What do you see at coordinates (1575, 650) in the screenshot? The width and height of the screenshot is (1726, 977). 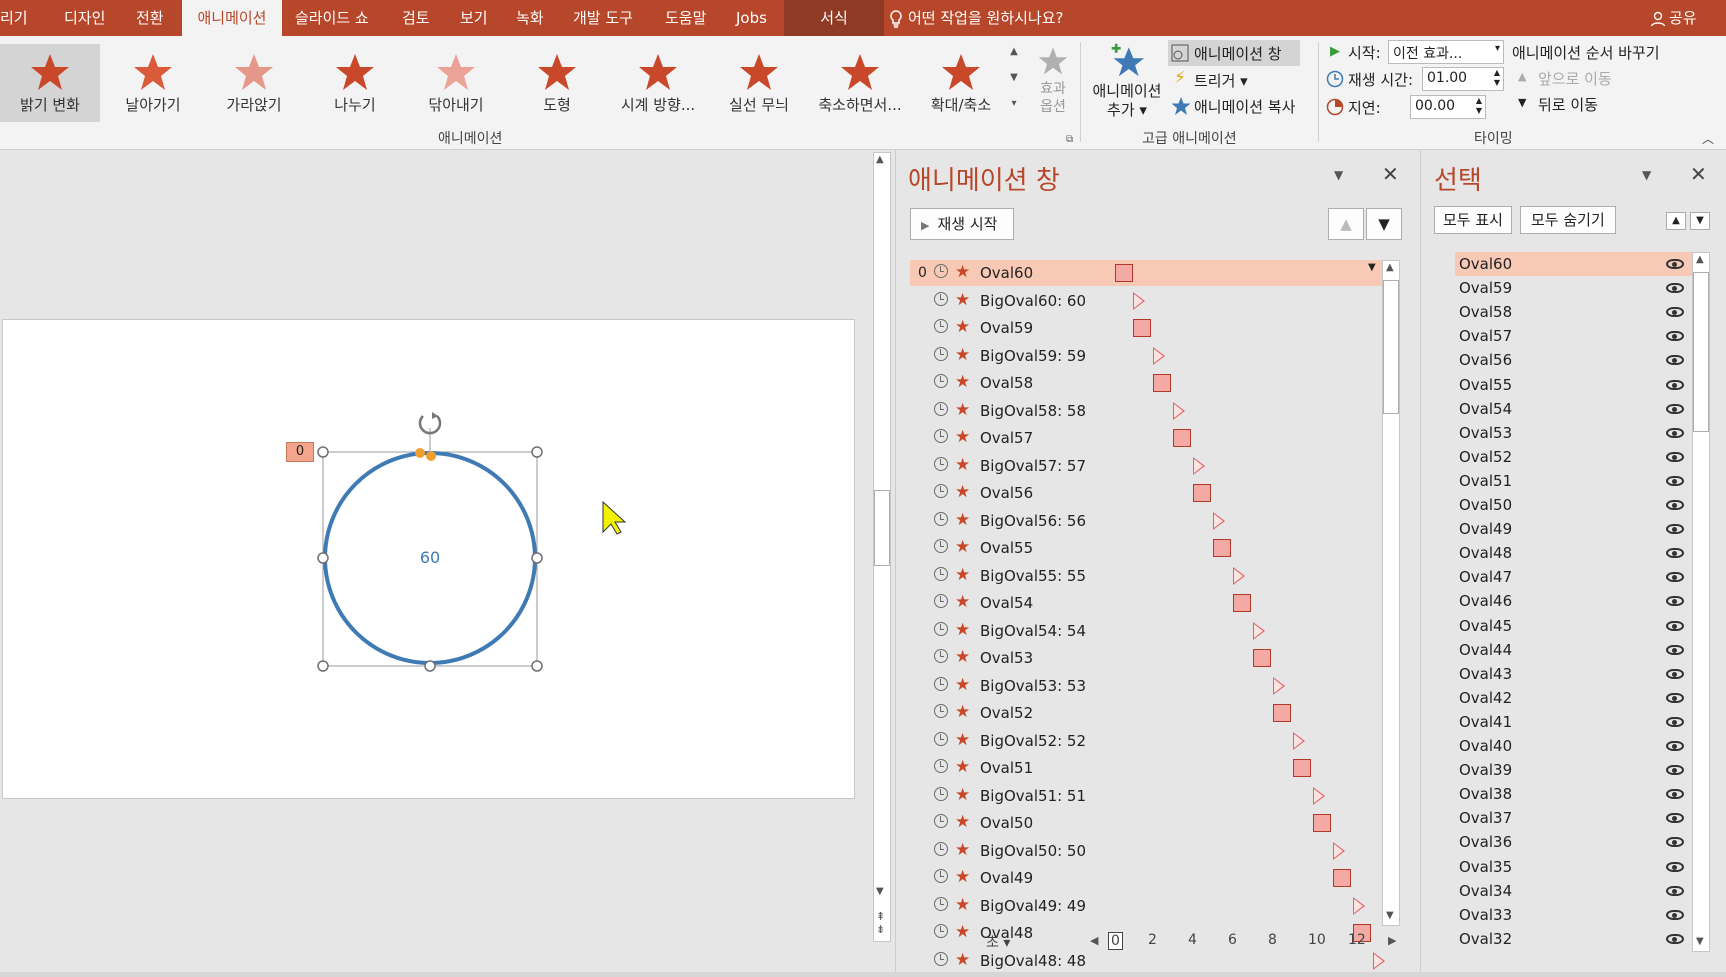 I see `selection-item: Oval44` at bounding box center [1575, 650].